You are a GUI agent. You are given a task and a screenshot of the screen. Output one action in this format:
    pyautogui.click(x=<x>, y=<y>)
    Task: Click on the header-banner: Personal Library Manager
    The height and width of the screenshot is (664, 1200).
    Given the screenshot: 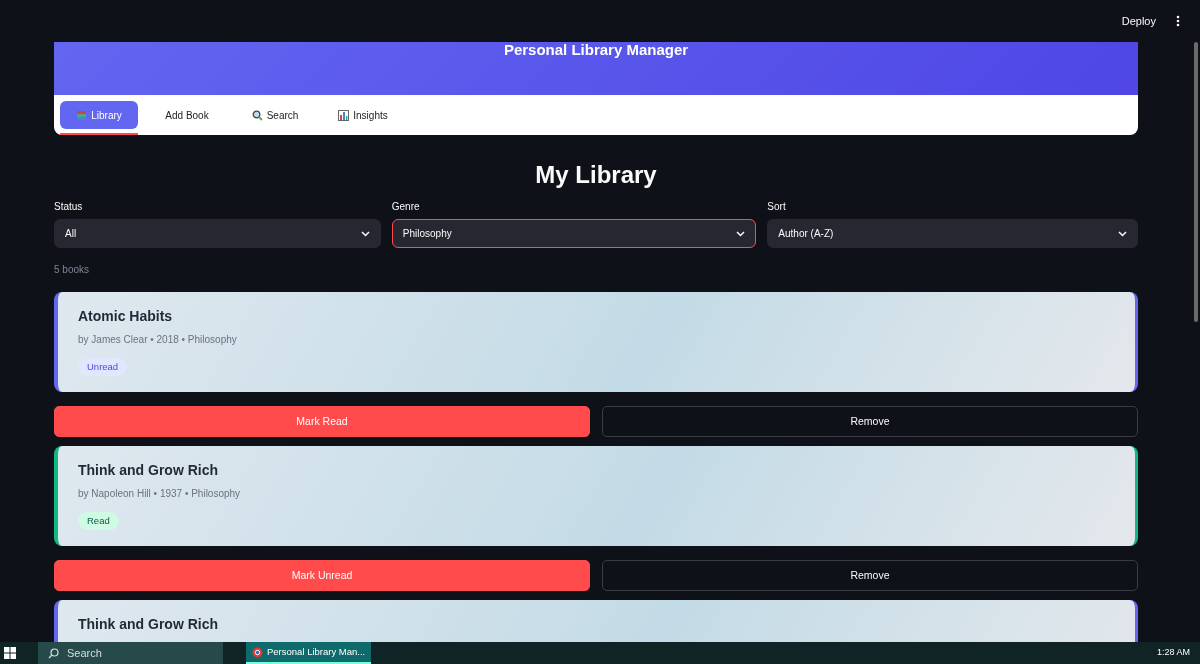 What is the action you would take?
    pyautogui.click(x=596, y=68)
    